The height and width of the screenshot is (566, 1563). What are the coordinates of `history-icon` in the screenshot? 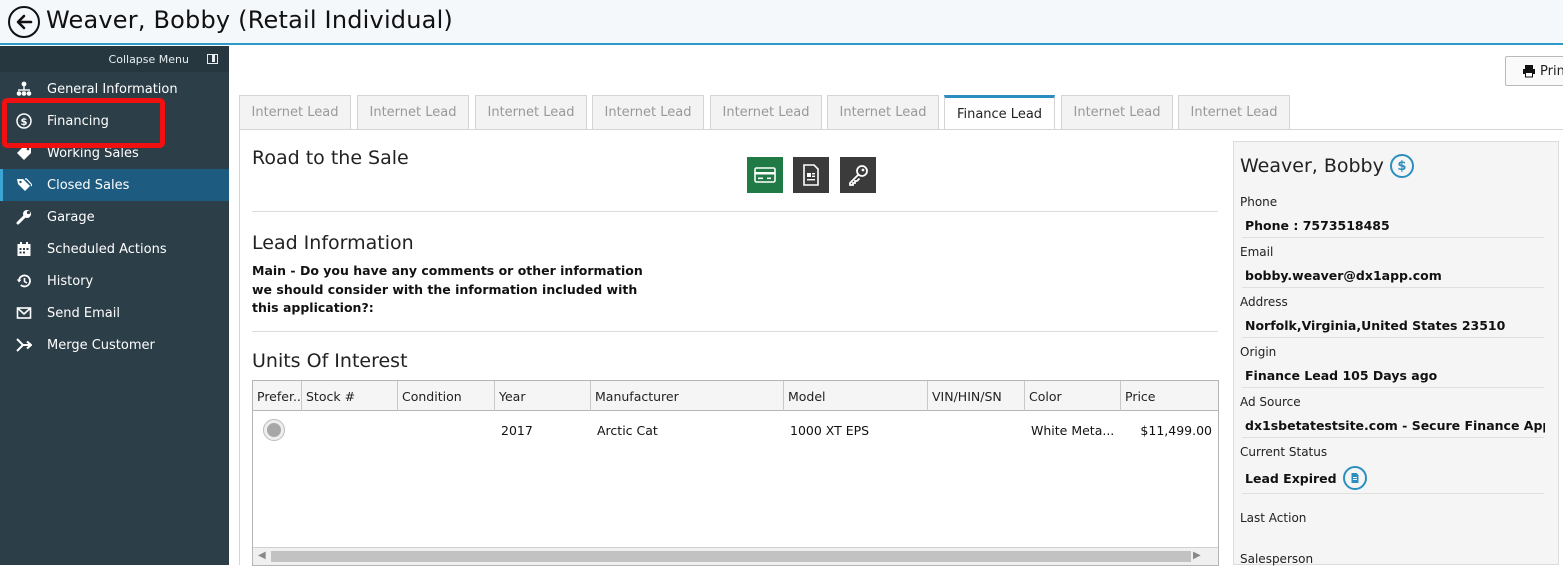 It's located at (24, 281).